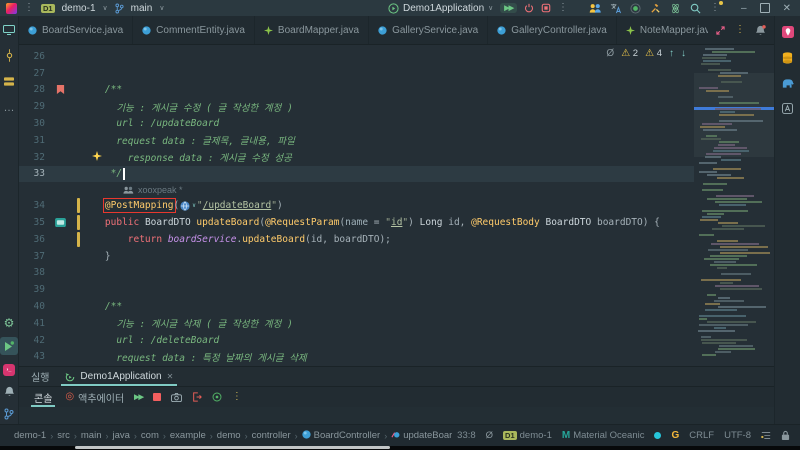  Describe the element at coordinates (94, 397) in the screenshot. I see `actuator-tab: ◎ 액추에이터` at that location.